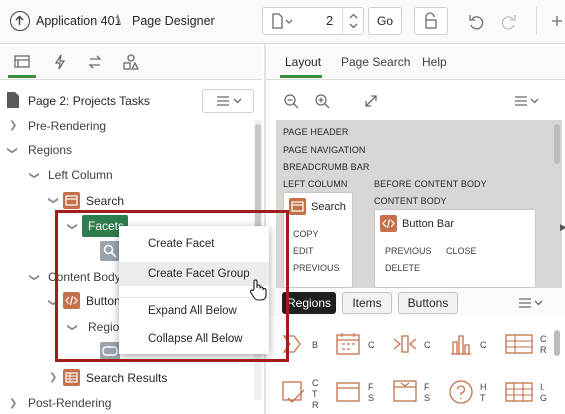 The width and height of the screenshot is (565, 414). Describe the element at coordinates (315, 345) in the screenshot. I see `gallery-label: B` at that location.